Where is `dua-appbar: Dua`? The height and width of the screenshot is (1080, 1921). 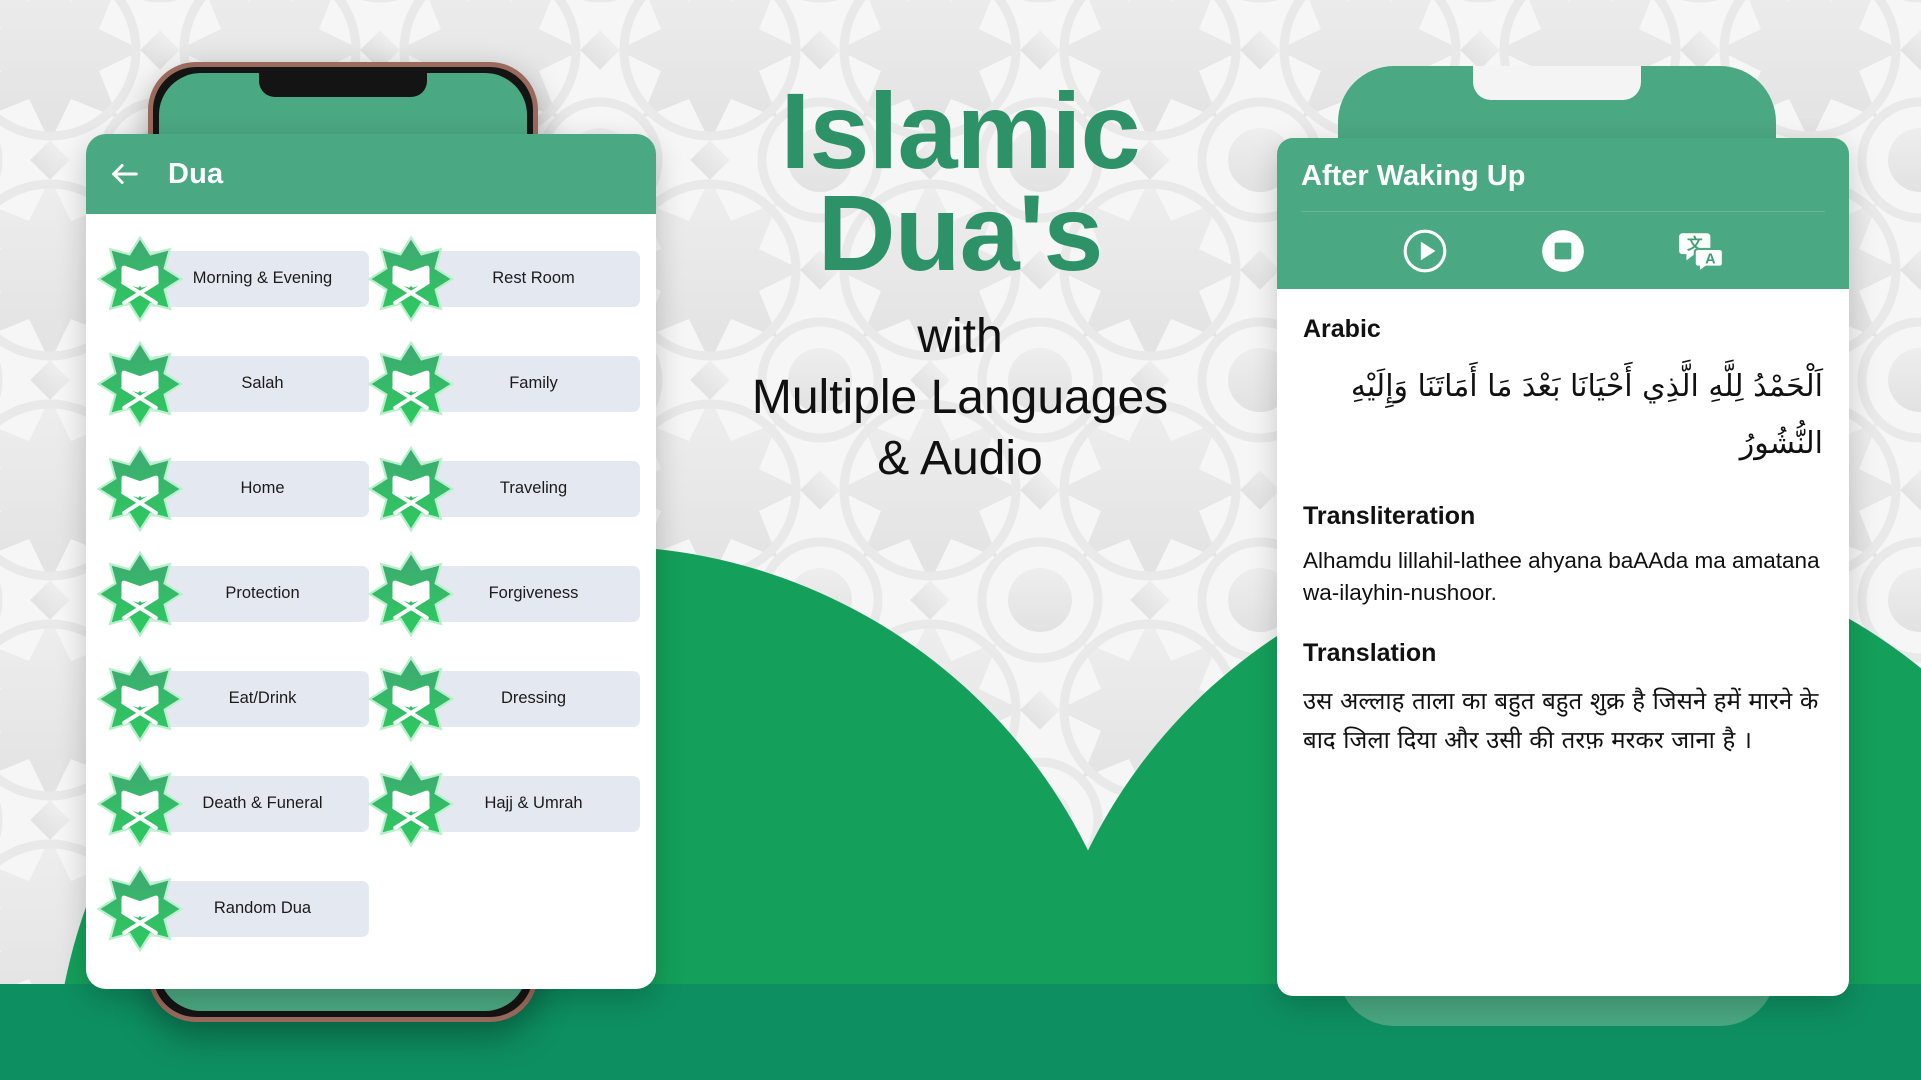
dua-appbar: Dua is located at coordinates (371, 174).